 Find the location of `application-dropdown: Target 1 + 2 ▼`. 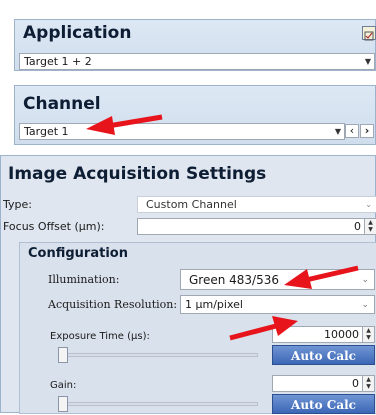

application-dropdown: Target 1 + 2 ▼ is located at coordinates (197, 61).